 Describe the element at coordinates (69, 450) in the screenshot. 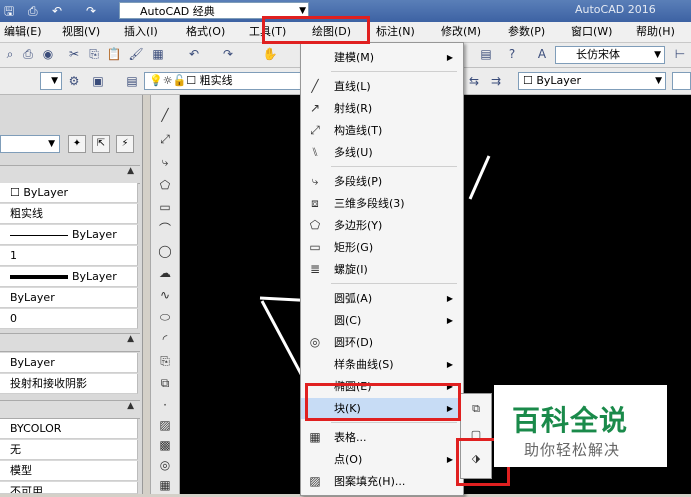

I see `property-plot-style-table: 无` at that location.